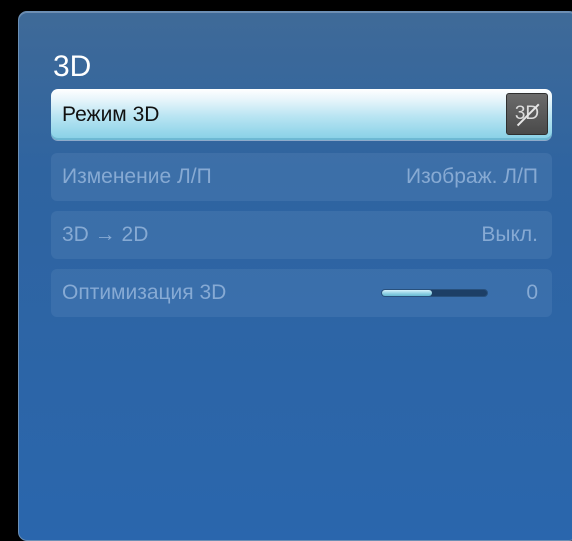 Image resolution: width=572 pixels, height=541 pixels. I want to click on panel-title: 3D, so click(72, 66).